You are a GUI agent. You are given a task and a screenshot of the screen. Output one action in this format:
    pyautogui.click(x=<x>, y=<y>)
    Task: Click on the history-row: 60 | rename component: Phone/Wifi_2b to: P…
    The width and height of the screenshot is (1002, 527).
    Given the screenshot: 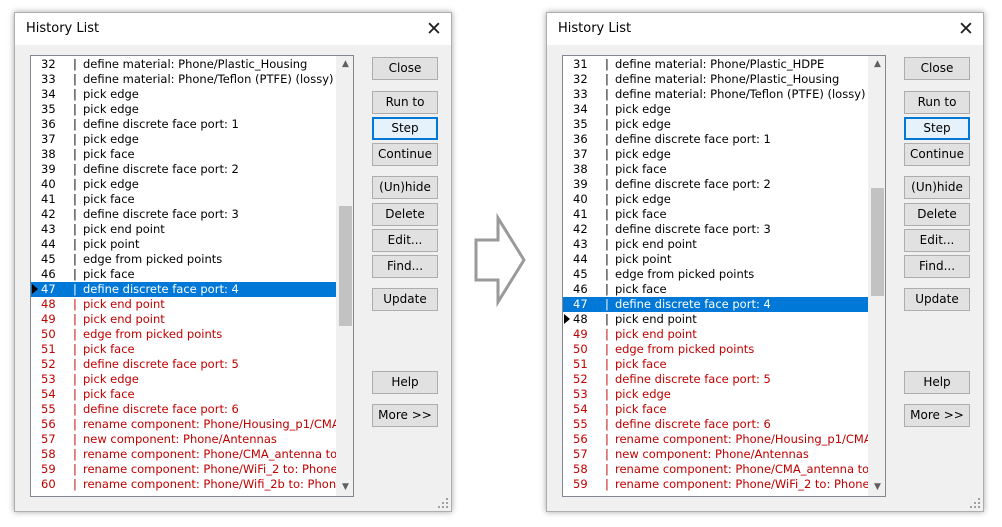 What is the action you would take?
    pyautogui.click(x=184, y=484)
    